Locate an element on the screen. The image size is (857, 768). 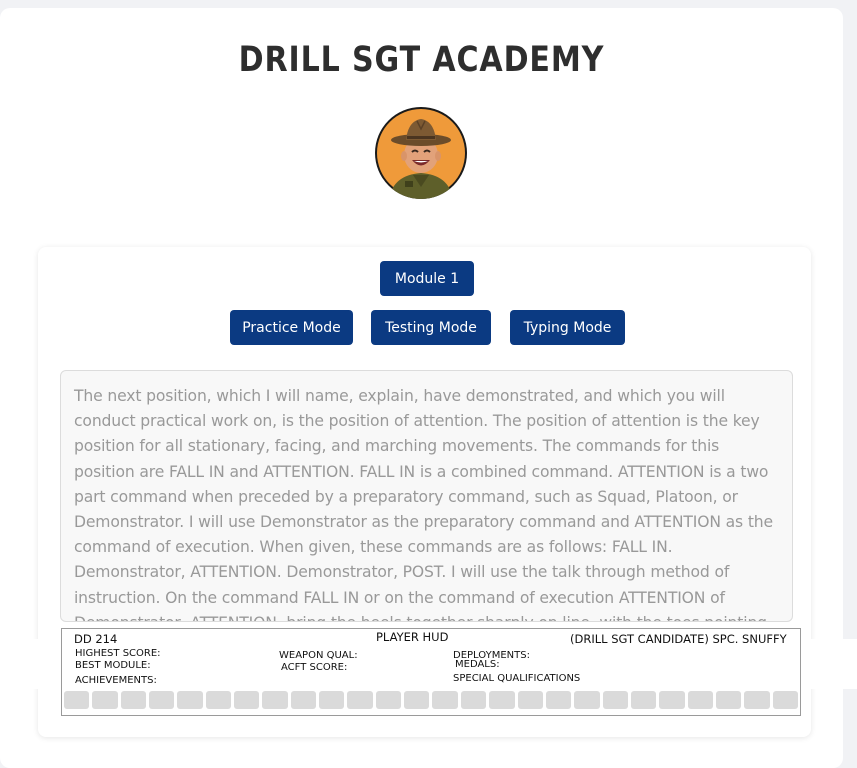
hud-form-label: DD 214 is located at coordinates (96, 639).